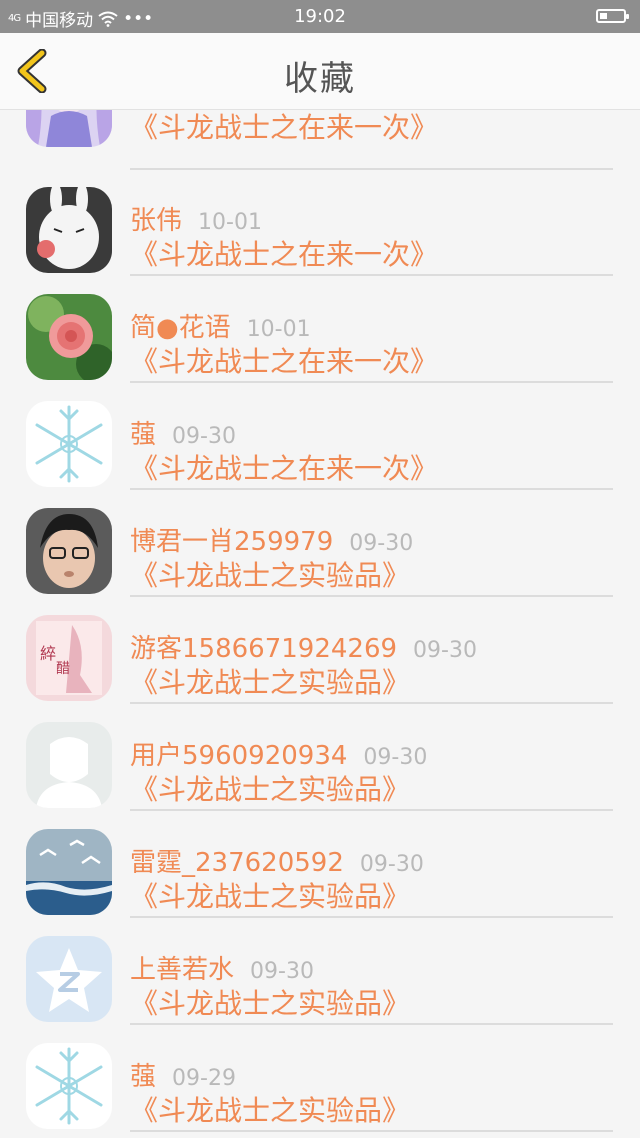 The height and width of the screenshot is (1138, 640). I want to click on list-item: 蔃 09-29 《斗龙战士之实验品》, so click(320, 1078).